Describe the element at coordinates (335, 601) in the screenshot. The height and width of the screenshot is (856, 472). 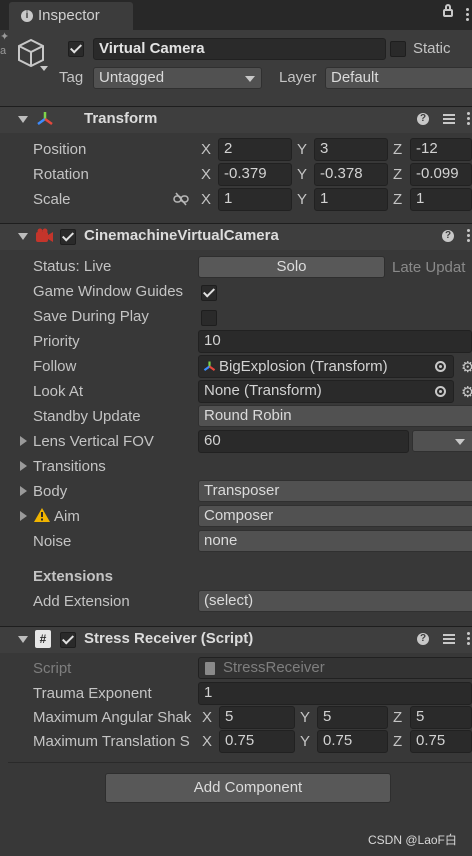
I see `add-extension-dropdown: (select)` at that location.